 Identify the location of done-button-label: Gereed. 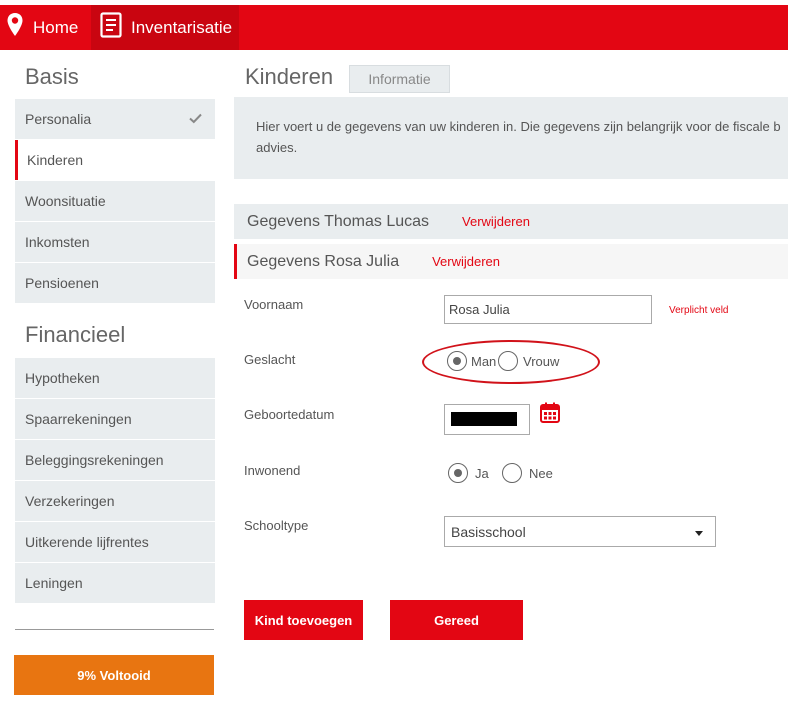
(456, 620).